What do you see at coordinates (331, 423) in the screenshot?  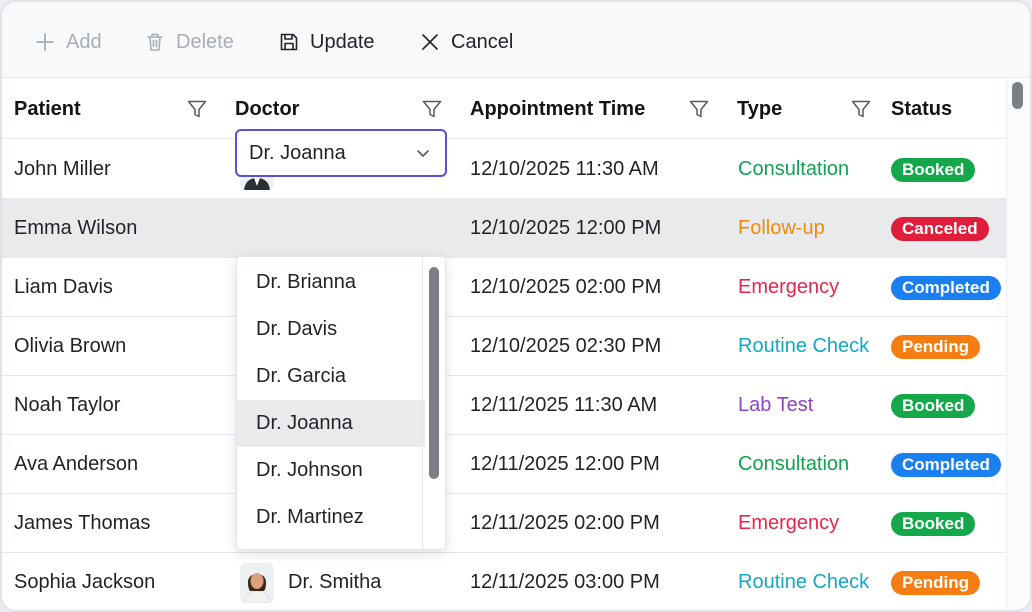 I see `dropdown-option-selected: Dr. Joanna` at bounding box center [331, 423].